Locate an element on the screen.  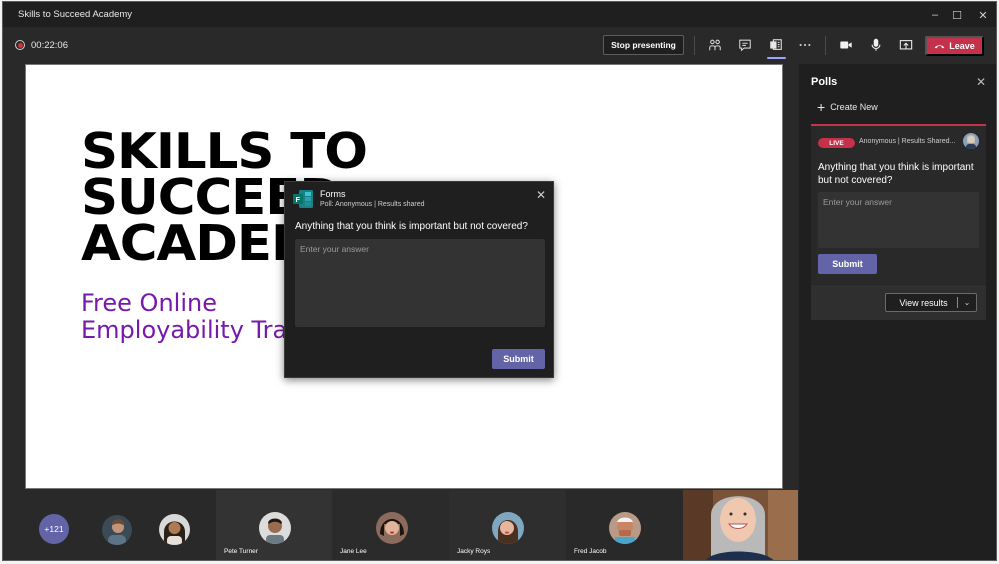
title-bar: Skills to Succeed Academy – ☐ ✕ is located at coordinates (499, 14).